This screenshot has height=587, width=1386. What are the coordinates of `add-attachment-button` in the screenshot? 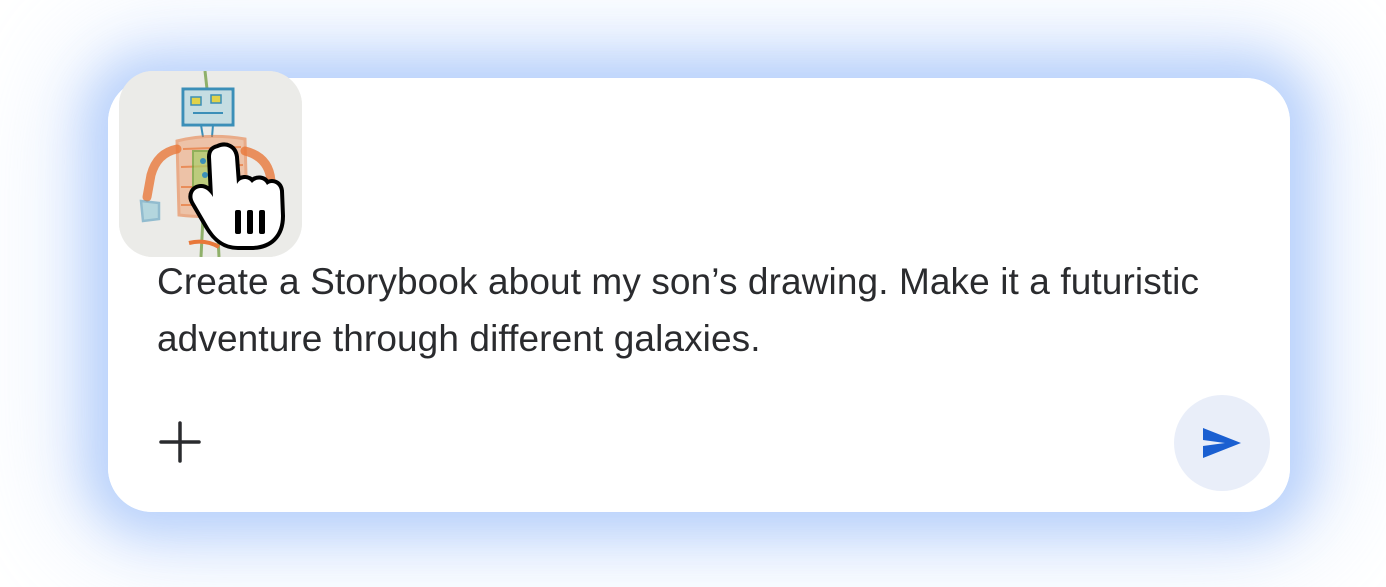 It's located at (180, 442).